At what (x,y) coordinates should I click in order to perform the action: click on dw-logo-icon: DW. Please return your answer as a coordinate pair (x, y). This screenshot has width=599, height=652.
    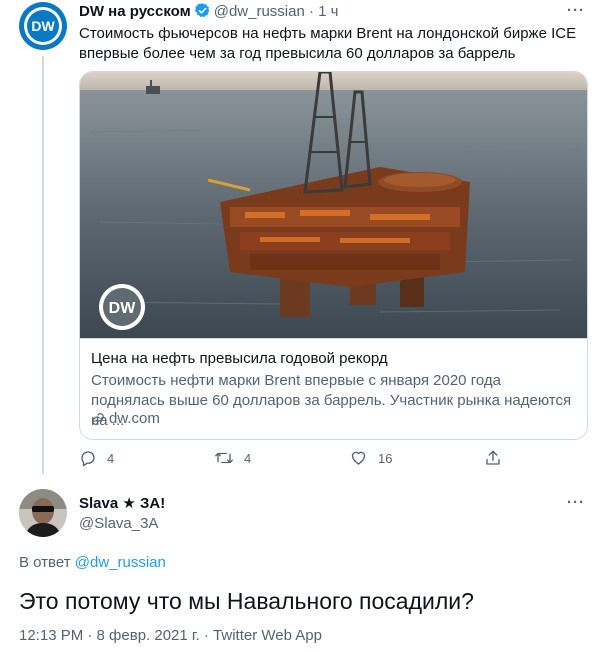
    Looking at the image, I should click on (43, 26).